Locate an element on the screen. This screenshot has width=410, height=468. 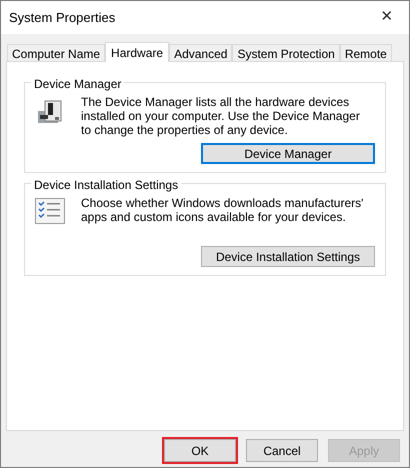
tab: Remote is located at coordinates (366, 52).